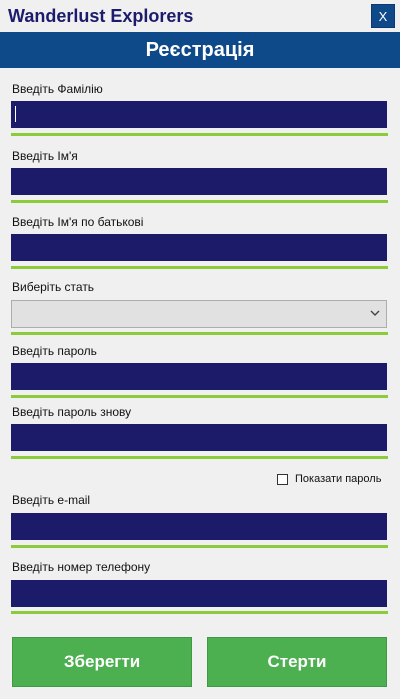 This screenshot has height=699, width=400. Describe the element at coordinates (383, 16) in the screenshot. I see `close-button: X` at that location.